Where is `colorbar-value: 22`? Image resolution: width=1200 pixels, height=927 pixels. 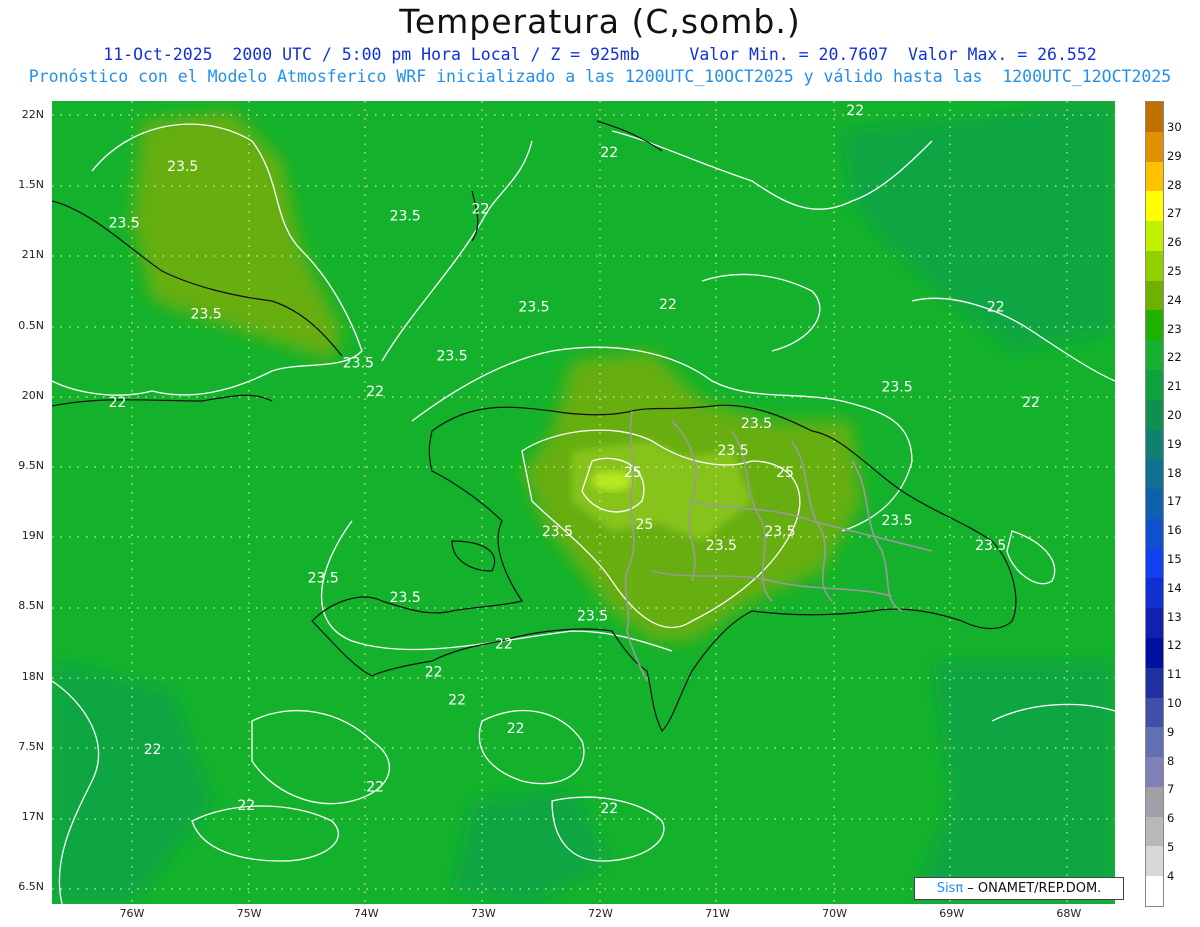 colorbar-value: 22 is located at coordinates (1174, 357).